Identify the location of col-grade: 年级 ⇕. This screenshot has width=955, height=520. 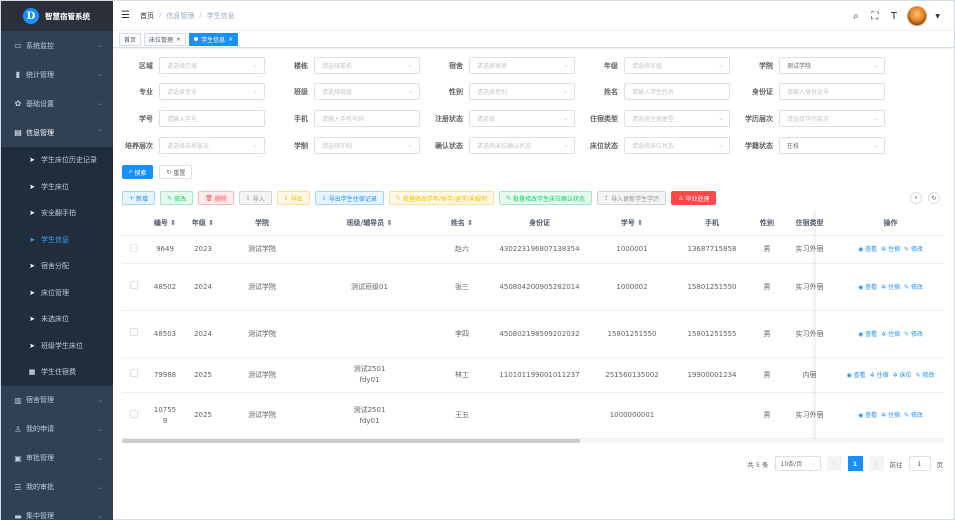
(203, 223).